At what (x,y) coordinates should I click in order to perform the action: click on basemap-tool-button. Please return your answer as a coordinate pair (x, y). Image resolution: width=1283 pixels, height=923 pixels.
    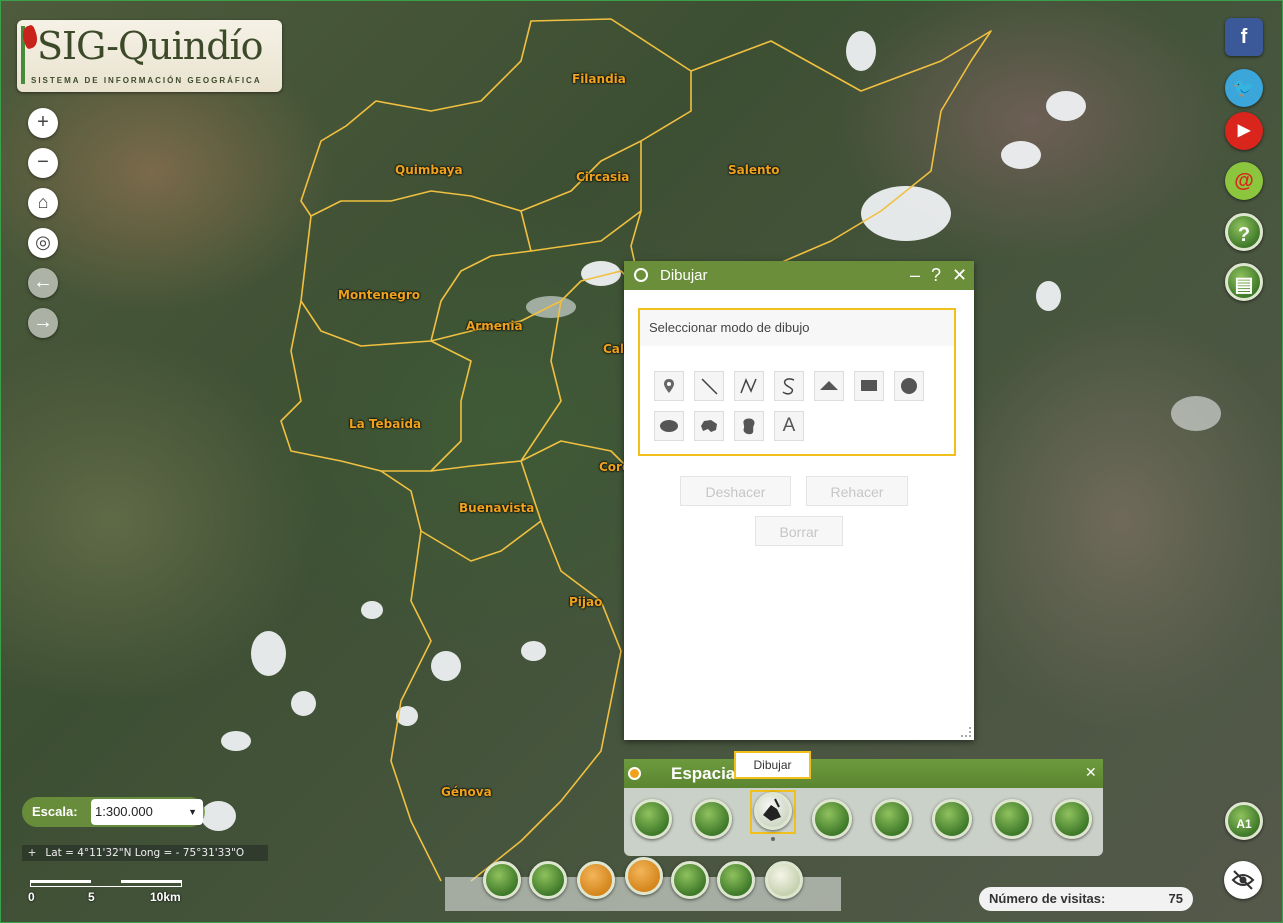
    Looking at the image, I should click on (784, 880).